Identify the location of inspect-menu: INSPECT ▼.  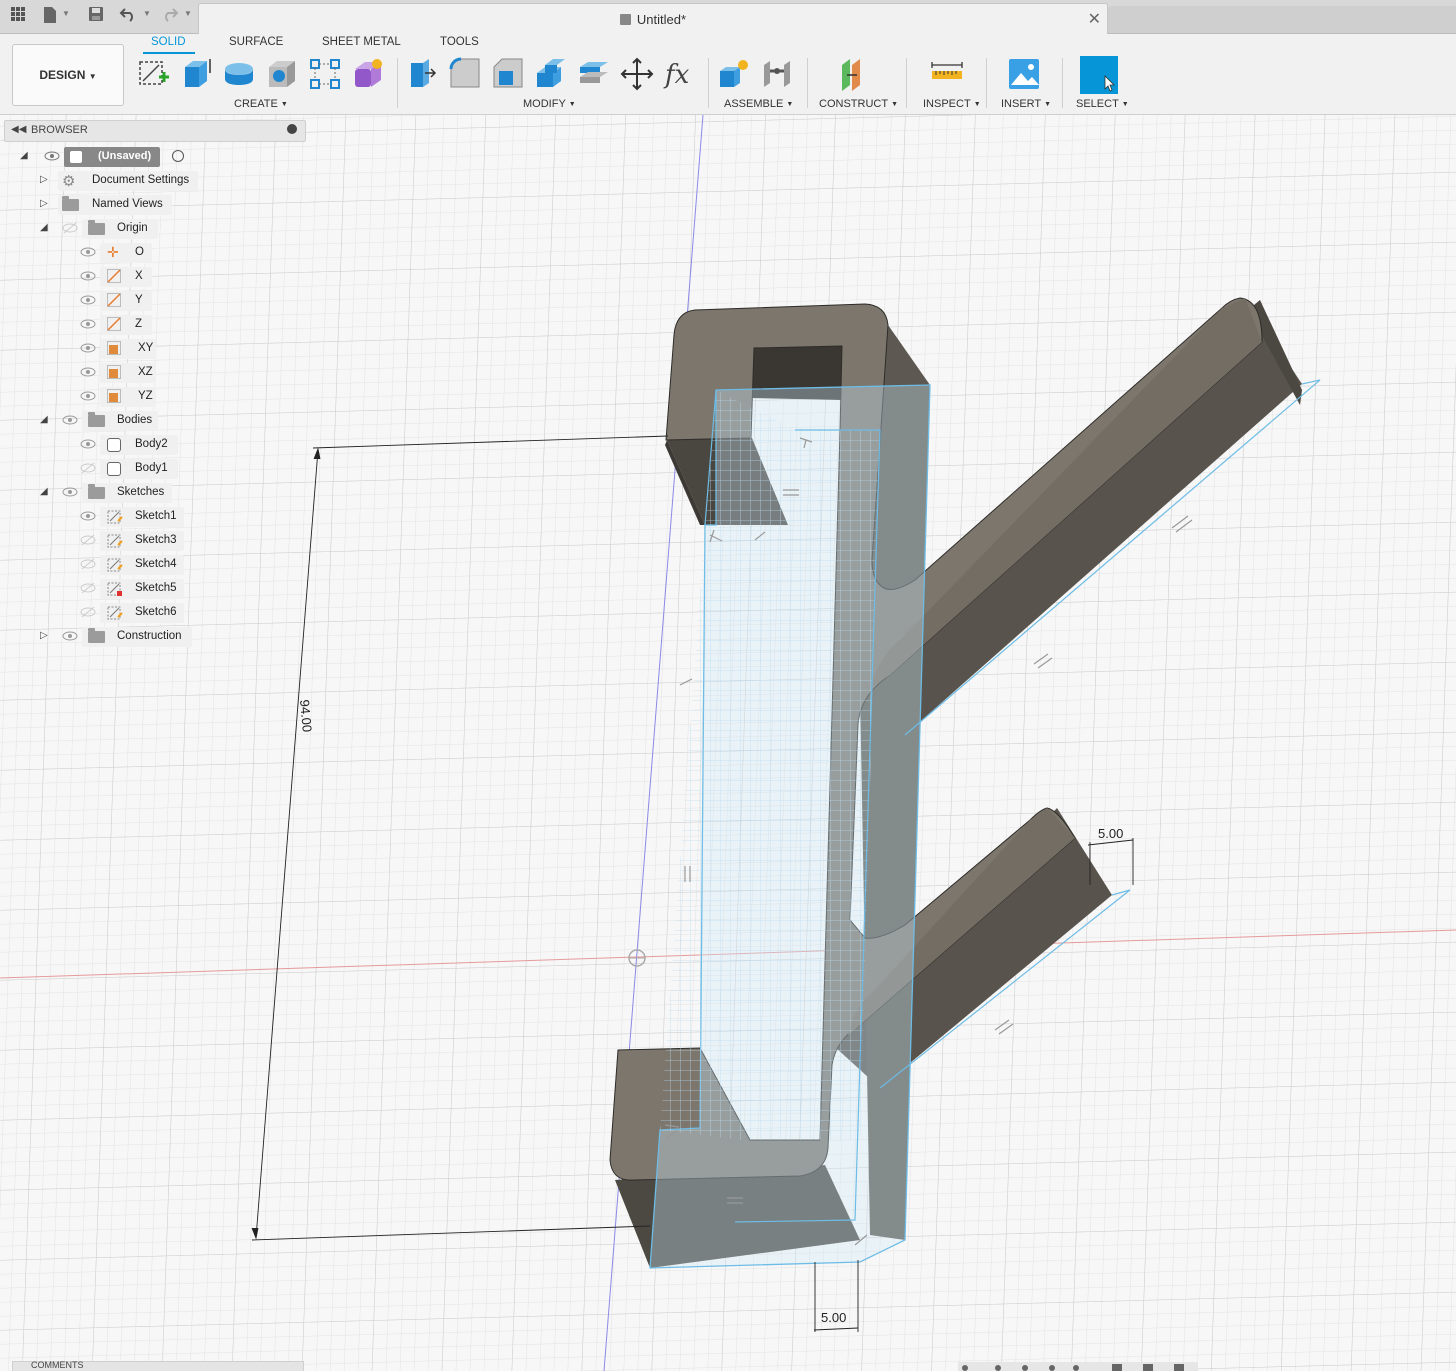
(952, 104).